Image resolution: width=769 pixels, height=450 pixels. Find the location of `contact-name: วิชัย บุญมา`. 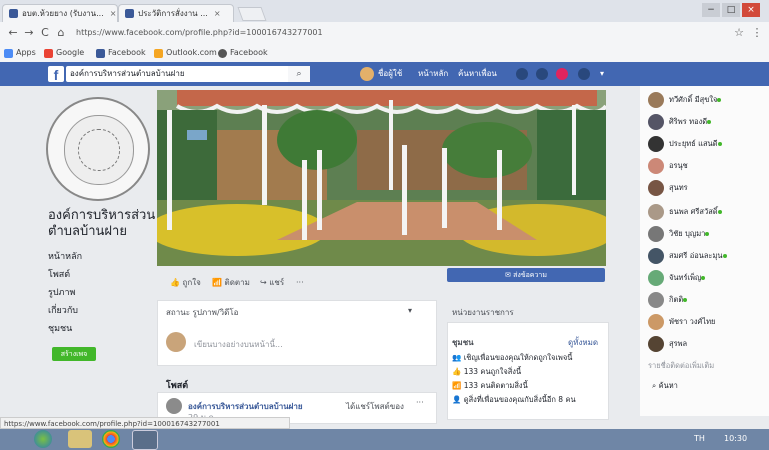

contact-name: วิชัย บุญมา is located at coordinates (687, 233).